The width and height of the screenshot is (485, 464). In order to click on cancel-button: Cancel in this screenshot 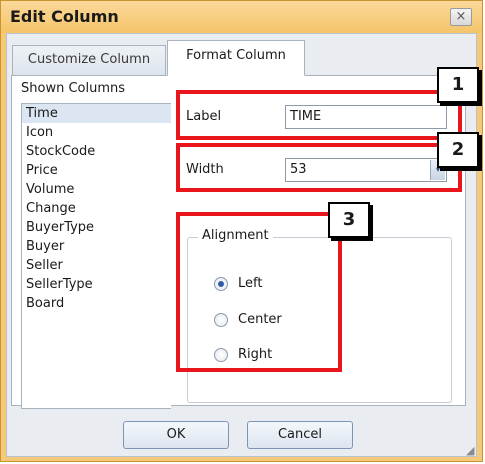, I will do `click(300, 435)`.